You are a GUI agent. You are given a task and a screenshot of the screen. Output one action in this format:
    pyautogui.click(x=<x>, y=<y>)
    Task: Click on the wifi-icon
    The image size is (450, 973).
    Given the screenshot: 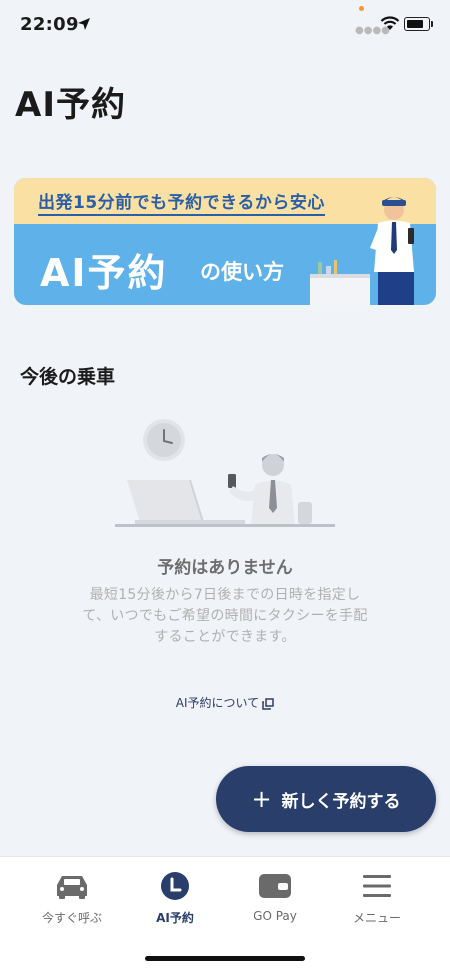 What is the action you would take?
    pyautogui.click(x=390, y=23)
    